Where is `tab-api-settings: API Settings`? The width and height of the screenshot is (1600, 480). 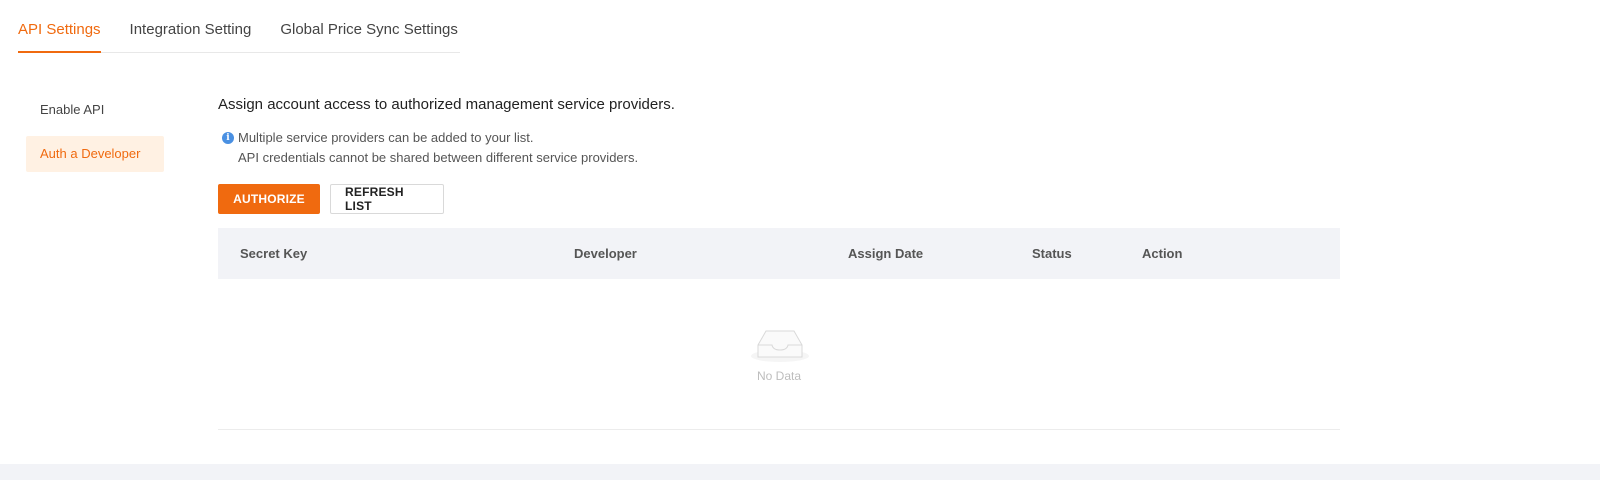
tab-api-settings: API Settings is located at coordinates (59, 27).